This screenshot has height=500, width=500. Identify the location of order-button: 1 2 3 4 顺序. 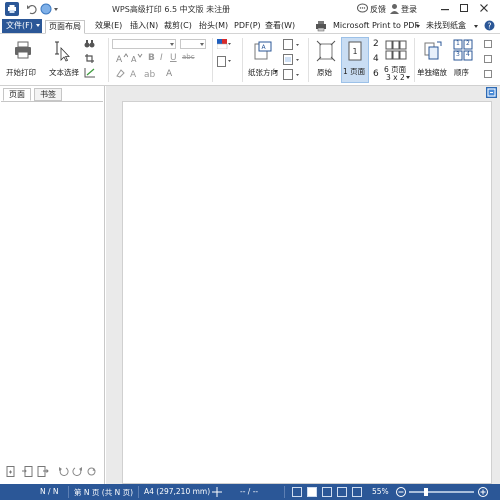
(463, 60).